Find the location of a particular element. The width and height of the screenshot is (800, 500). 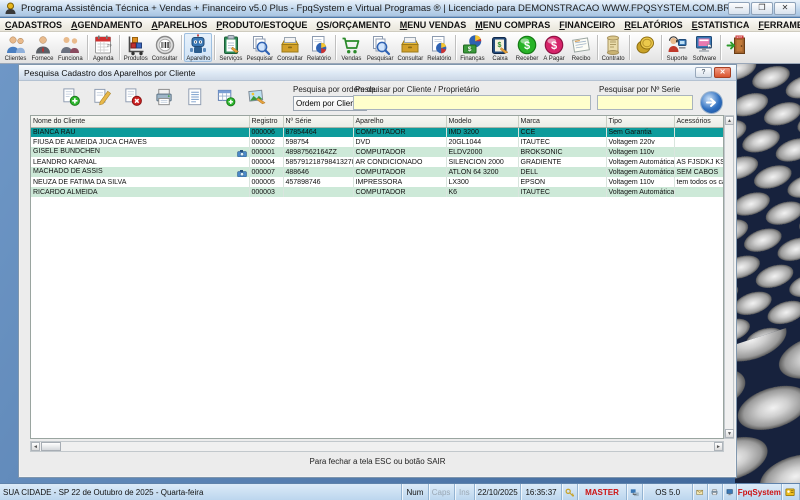

calendar-icon: 29 is located at coordinates (103, 44).